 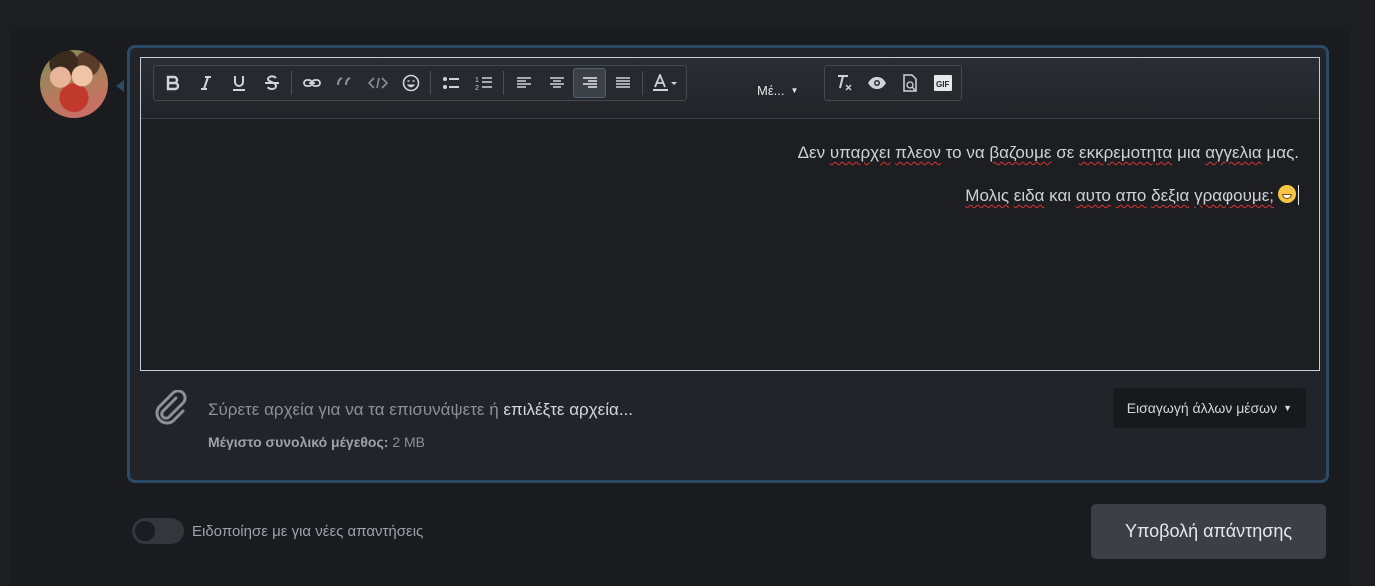 What do you see at coordinates (589, 83) in the screenshot?
I see `align-right-icon` at bounding box center [589, 83].